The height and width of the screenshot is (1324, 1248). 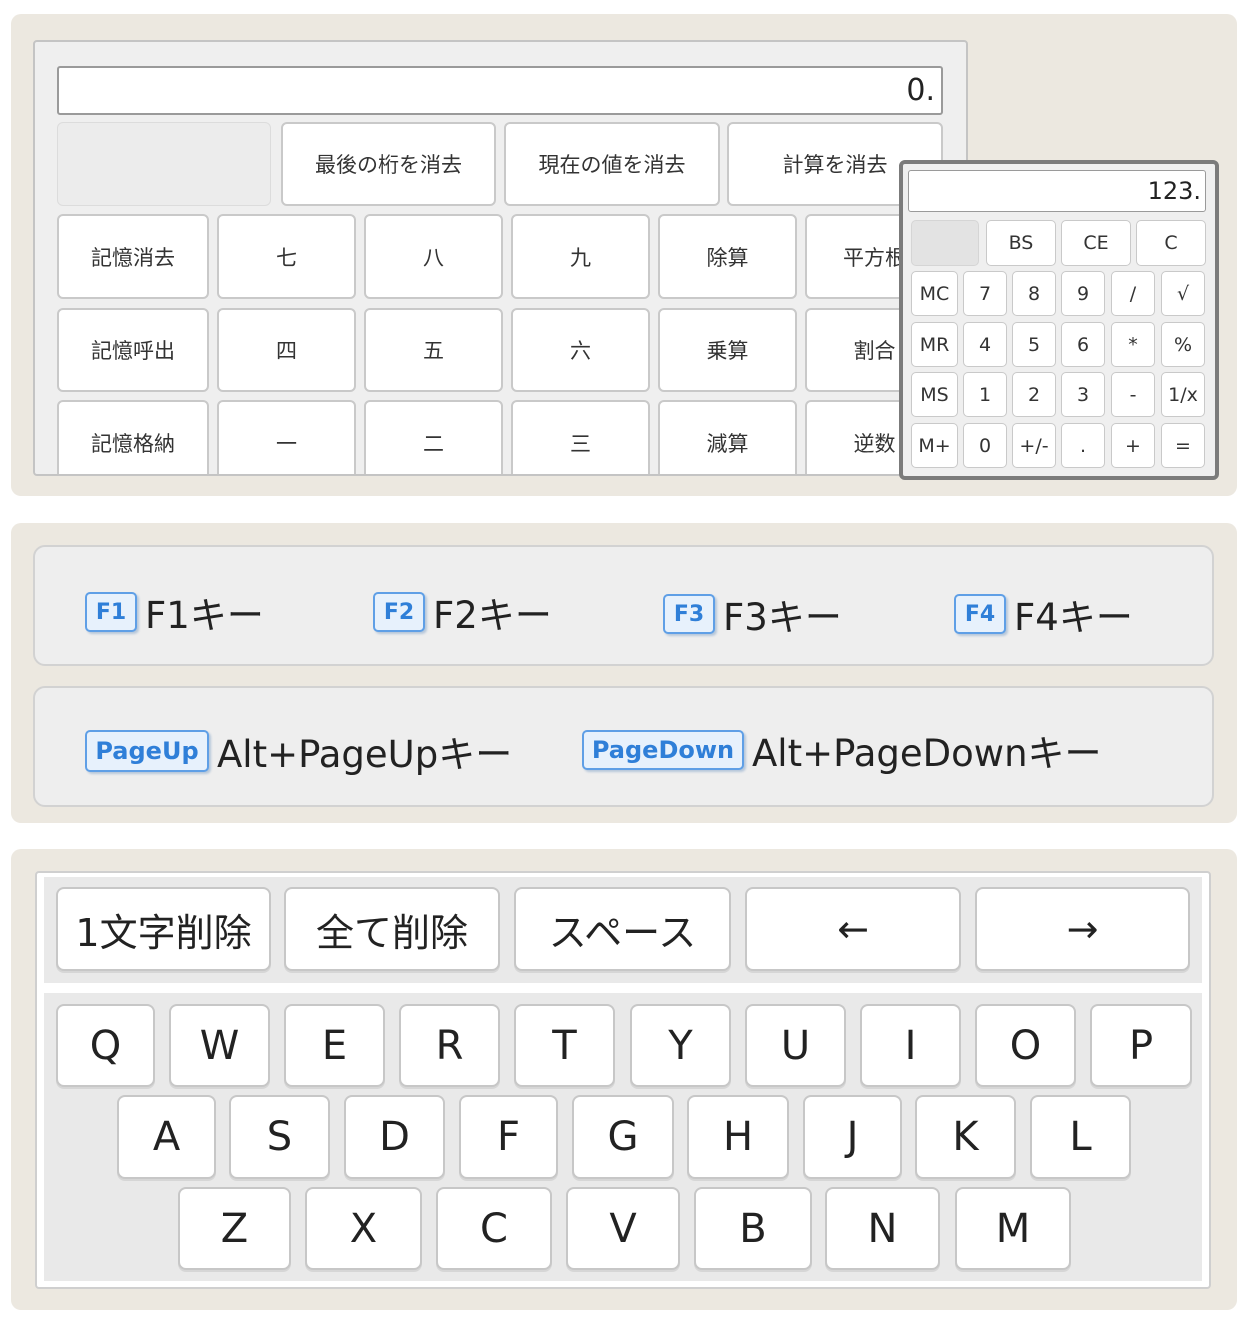 What do you see at coordinates (782, 617) in the screenshot?
I see `f3-key-label: F3キー` at bounding box center [782, 617].